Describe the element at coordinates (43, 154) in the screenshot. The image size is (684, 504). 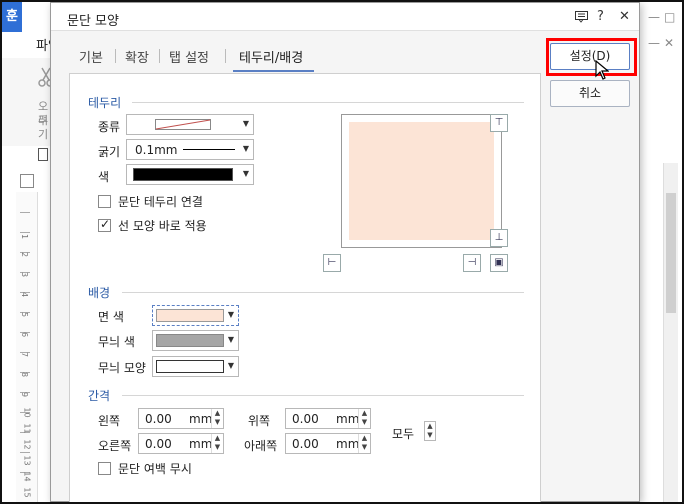
I see `document-icon` at that location.